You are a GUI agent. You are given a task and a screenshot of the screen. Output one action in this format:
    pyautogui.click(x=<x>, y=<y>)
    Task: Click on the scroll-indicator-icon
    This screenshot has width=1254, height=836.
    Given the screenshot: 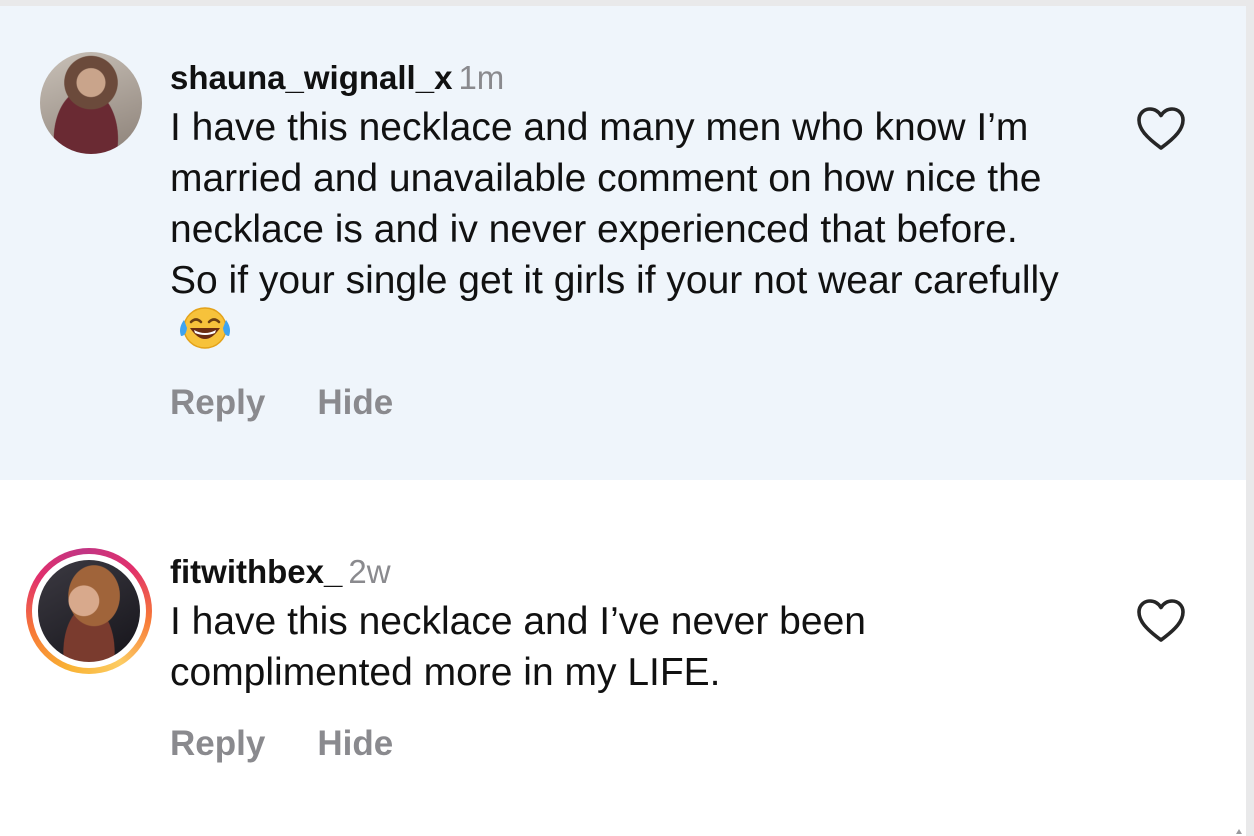 What is the action you would take?
    pyautogui.click(x=1239, y=831)
    